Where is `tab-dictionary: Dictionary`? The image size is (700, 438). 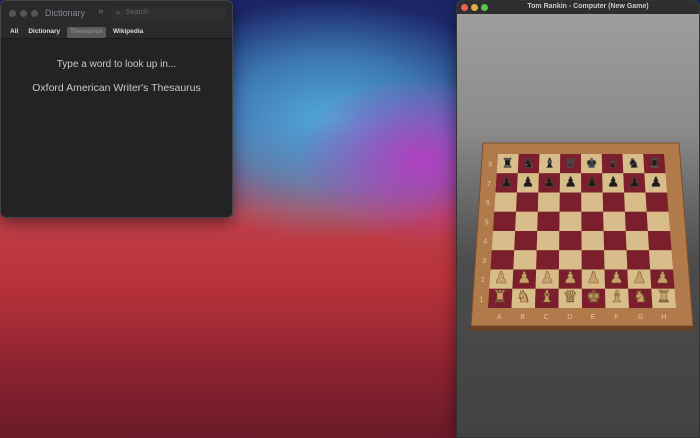 tab-dictionary: Dictionary is located at coordinates (44, 32).